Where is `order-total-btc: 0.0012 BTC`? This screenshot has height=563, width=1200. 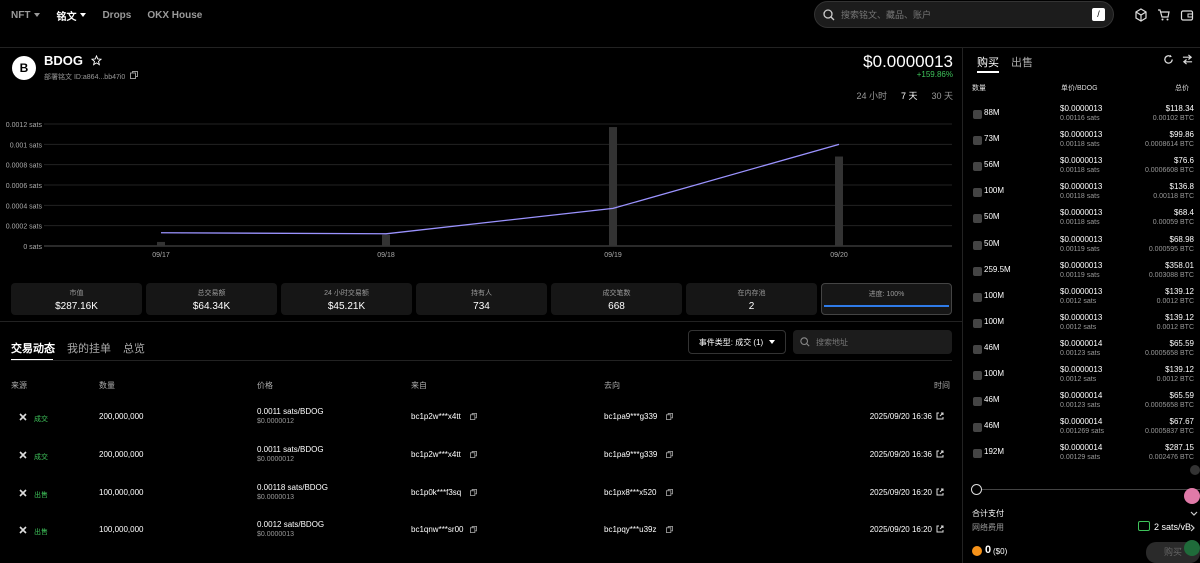
order-total-btc: 0.0012 BTC is located at coordinates (1175, 301).